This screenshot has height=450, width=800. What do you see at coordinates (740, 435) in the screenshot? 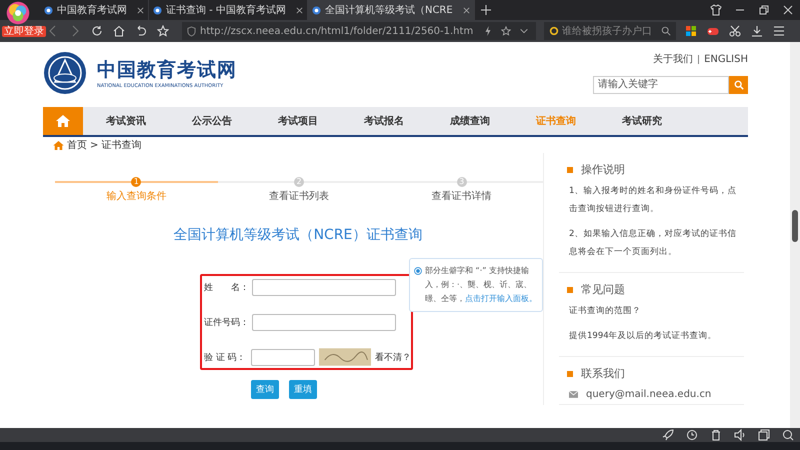
I see `speaker-icon` at bounding box center [740, 435].